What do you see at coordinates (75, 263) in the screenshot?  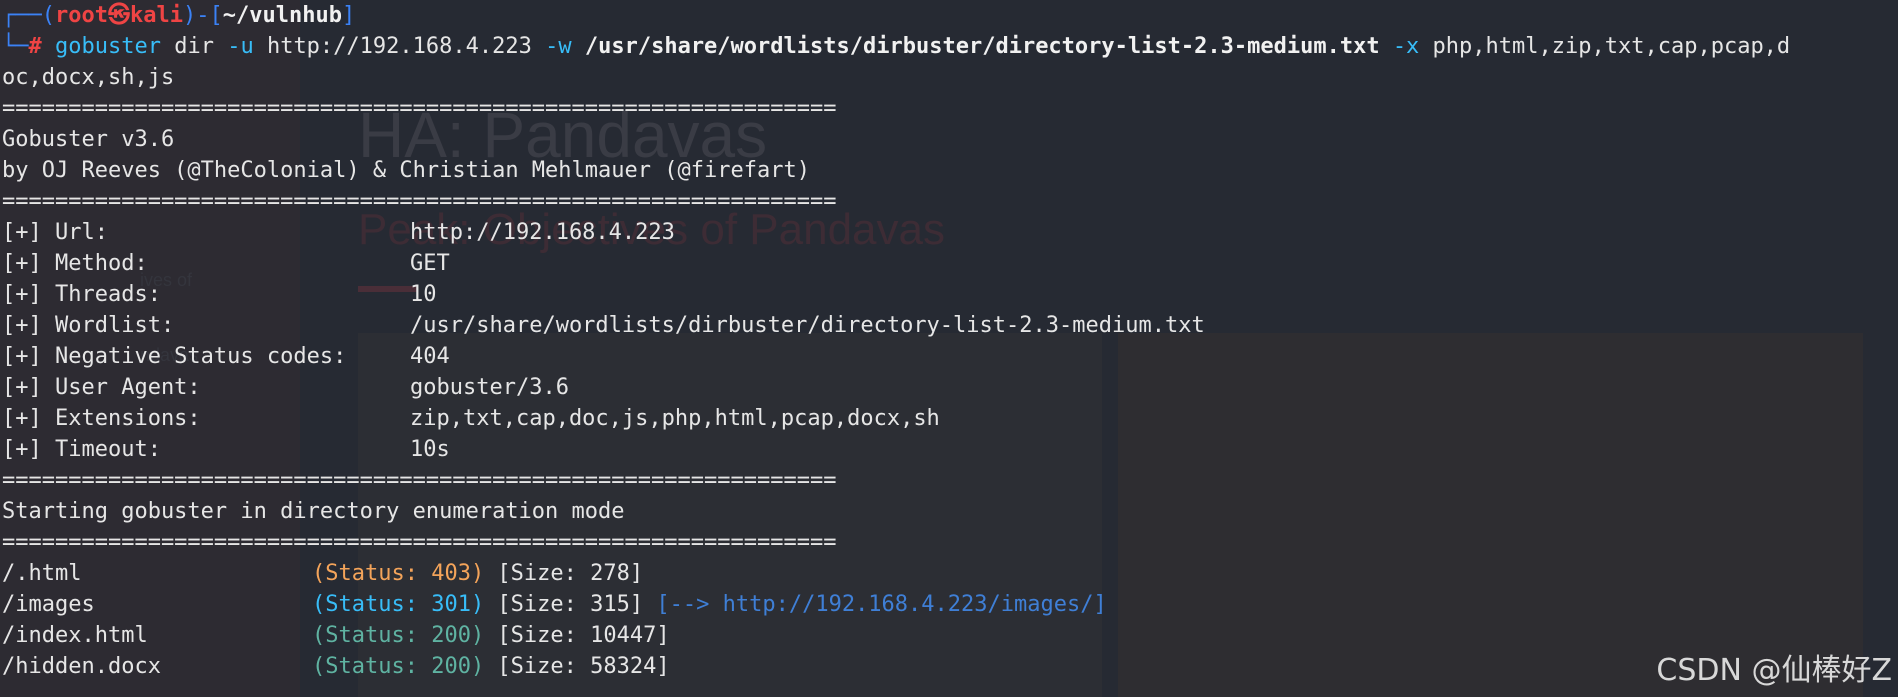 I see `config-key: [+] Method:` at bounding box center [75, 263].